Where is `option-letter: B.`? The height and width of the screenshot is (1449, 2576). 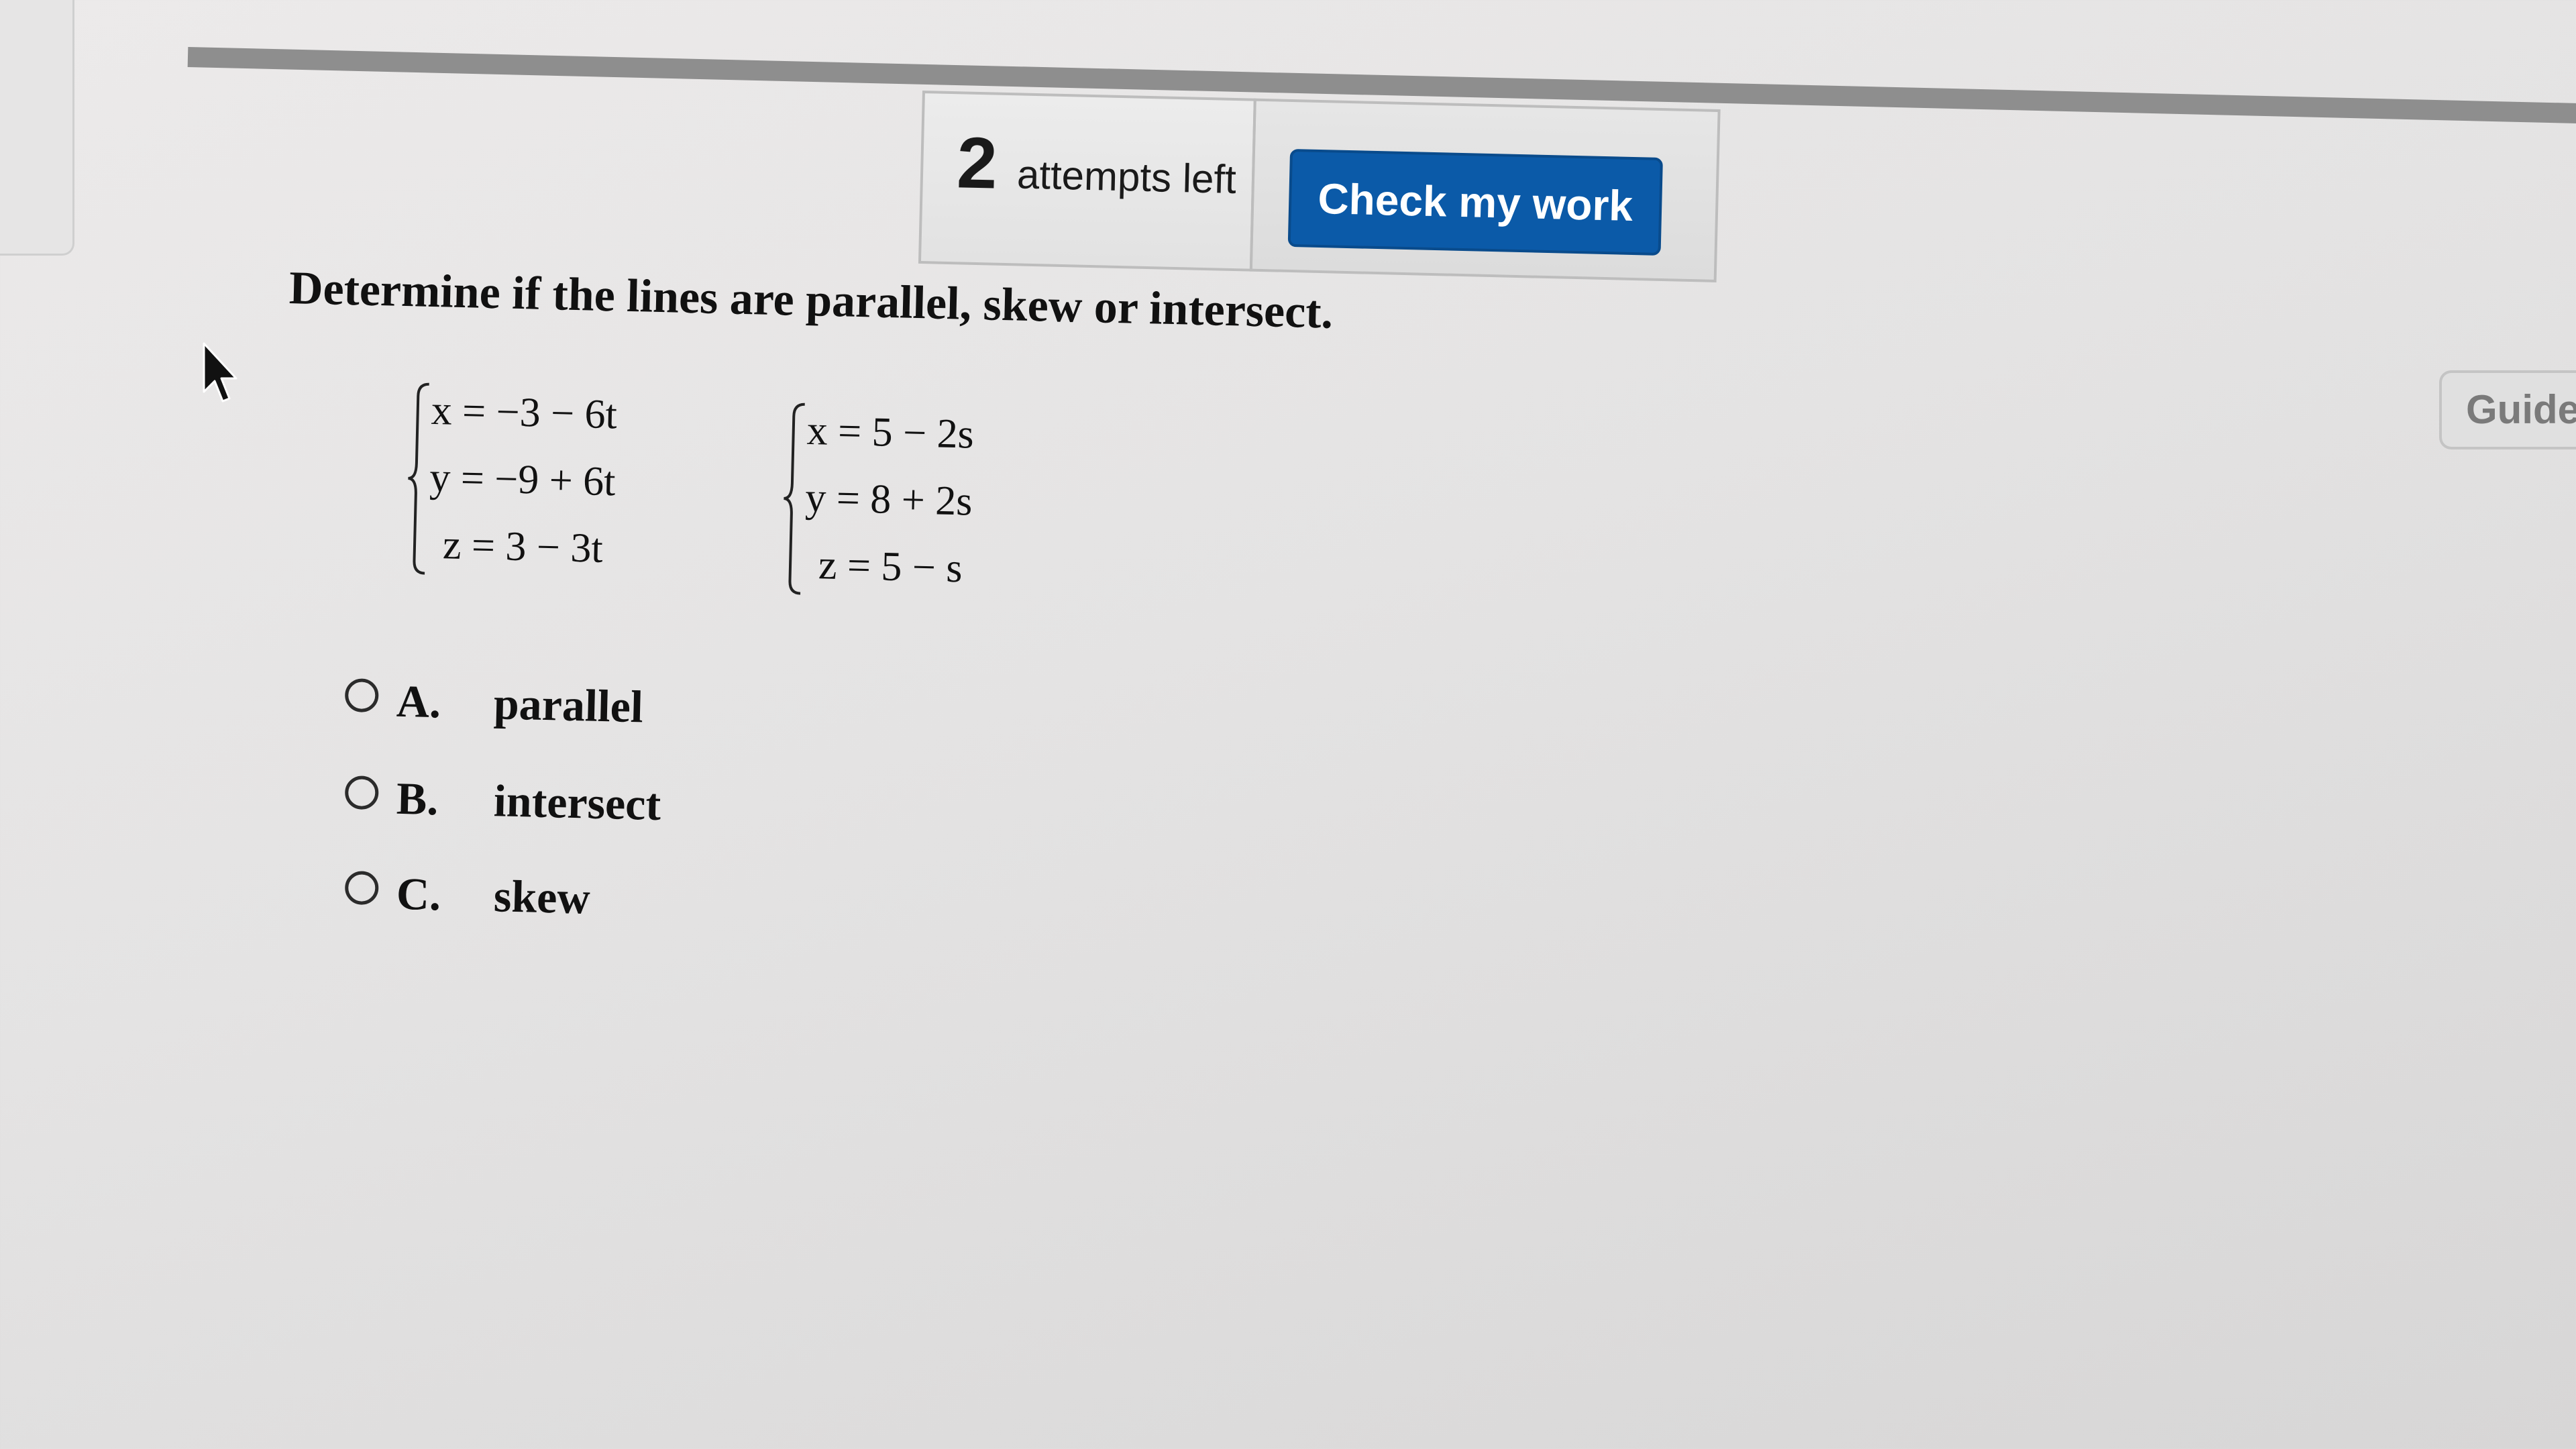
option-letter: B. is located at coordinates (417, 798).